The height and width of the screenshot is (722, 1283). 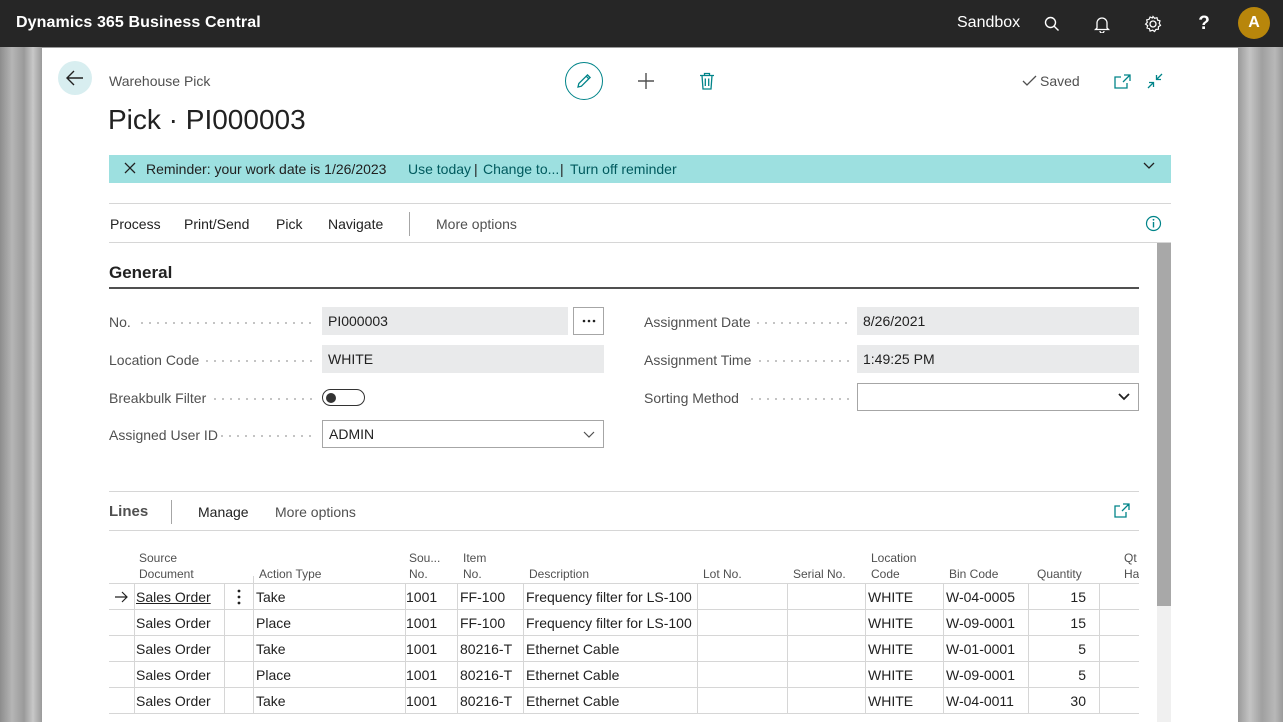 I want to click on use-today-link: Use today, so click(x=439, y=169).